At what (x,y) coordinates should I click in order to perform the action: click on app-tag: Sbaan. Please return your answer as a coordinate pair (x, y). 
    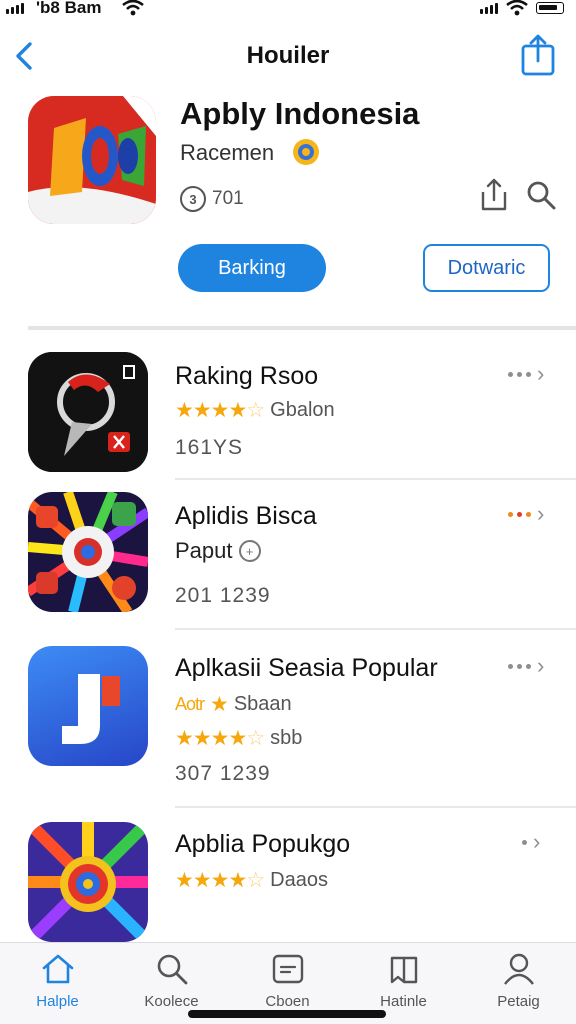
    Looking at the image, I should click on (262, 704).